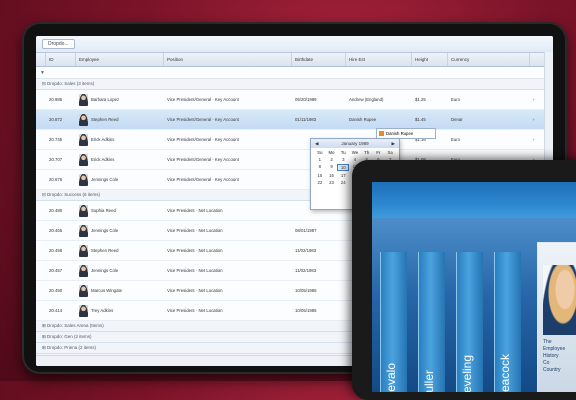 Image resolution: width=576 pixels, height=400 pixels. What do you see at coordinates (332, 175) in the screenshot?
I see `calendar-day: 16` at bounding box center [332, 175].